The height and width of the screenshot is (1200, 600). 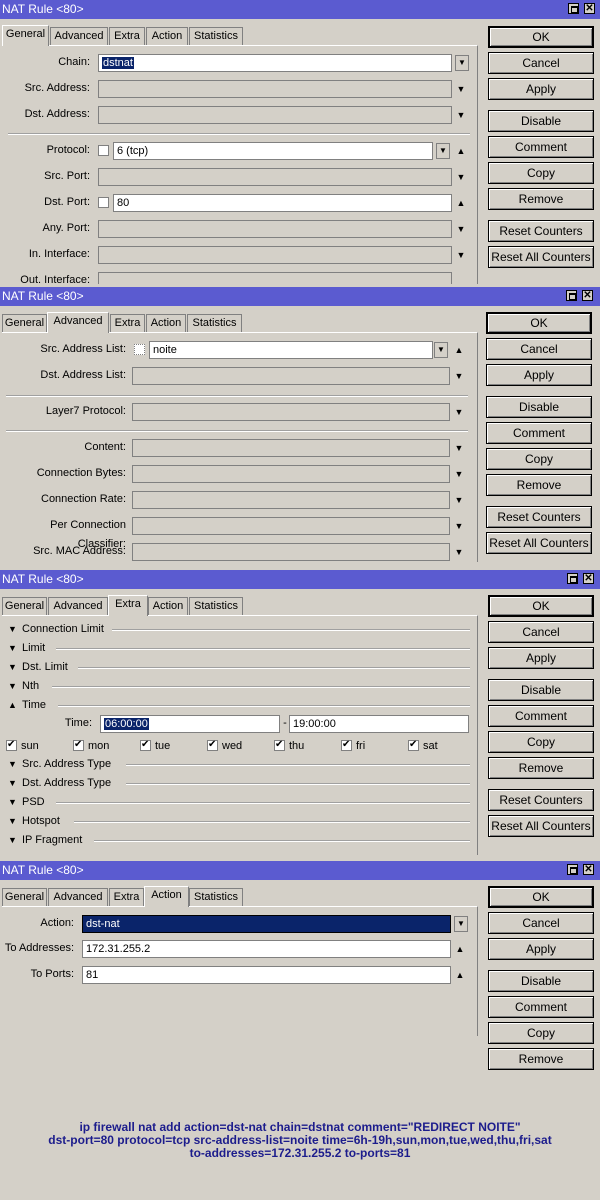 I want to click on time-start-field: 06:00:00, so click(x=190, y=724).